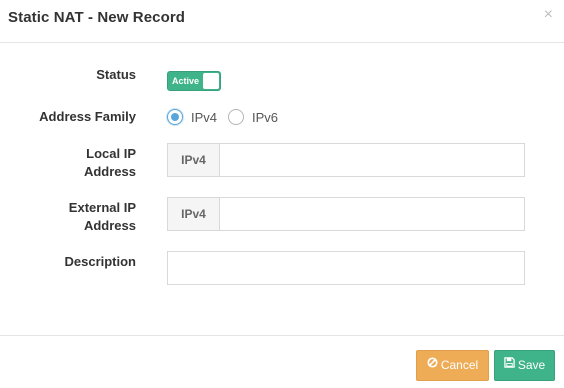  I want to click on dialog-title: Static NAT - New Record, so click(97, 17).